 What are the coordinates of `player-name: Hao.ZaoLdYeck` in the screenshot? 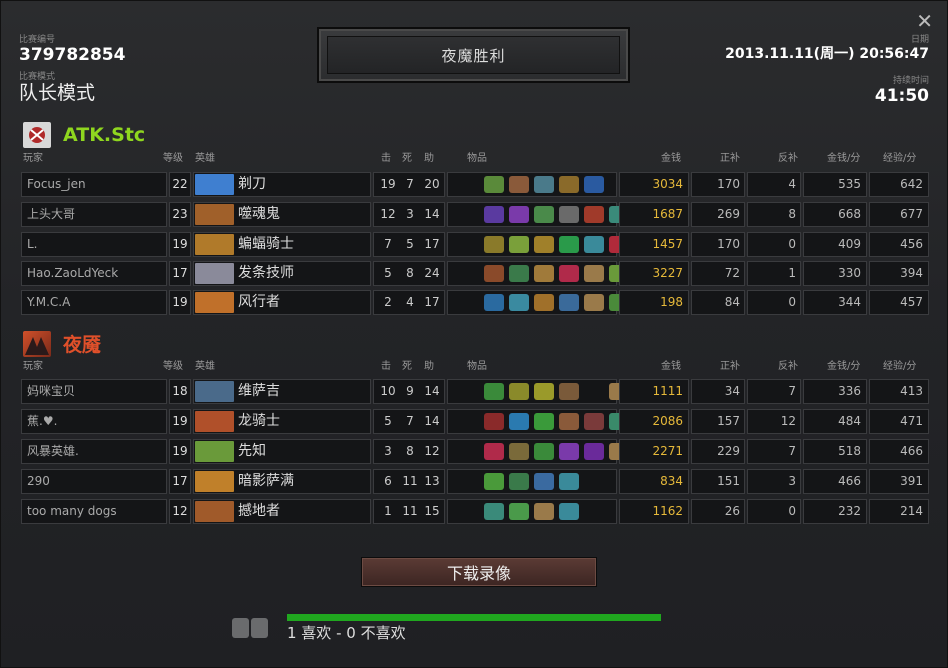 It's located at (94, 273).